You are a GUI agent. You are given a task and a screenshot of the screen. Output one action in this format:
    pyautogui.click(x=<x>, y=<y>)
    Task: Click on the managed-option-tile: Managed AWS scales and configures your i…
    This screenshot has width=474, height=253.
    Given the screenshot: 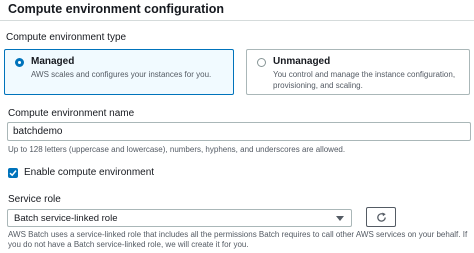 What is the action you would take?
    pyautogui.click(x=119, y=72)
    